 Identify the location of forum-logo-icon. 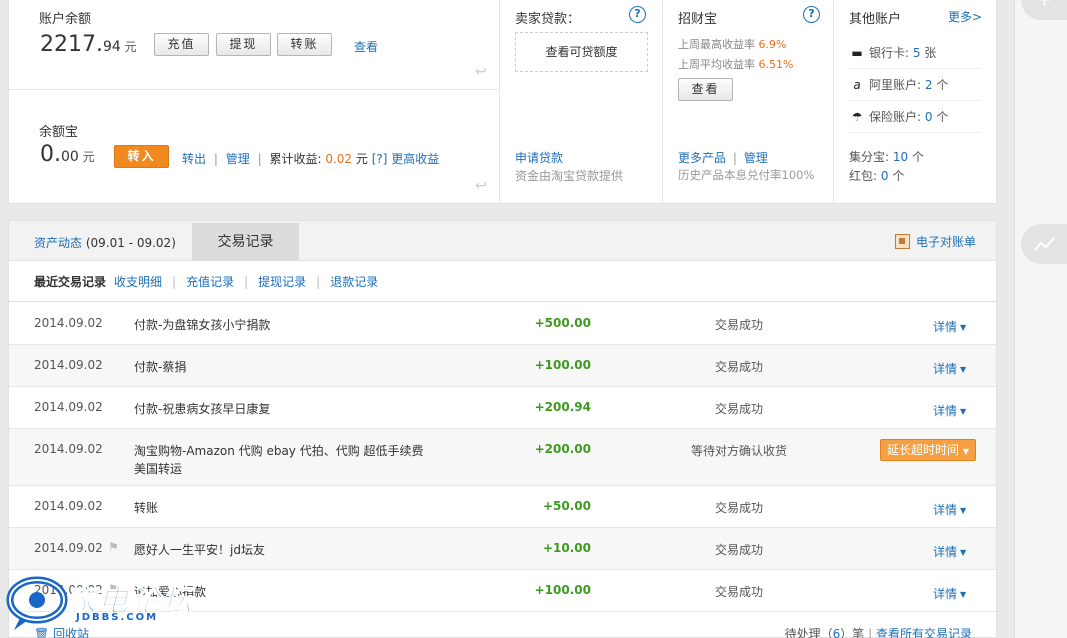
(37, 603).